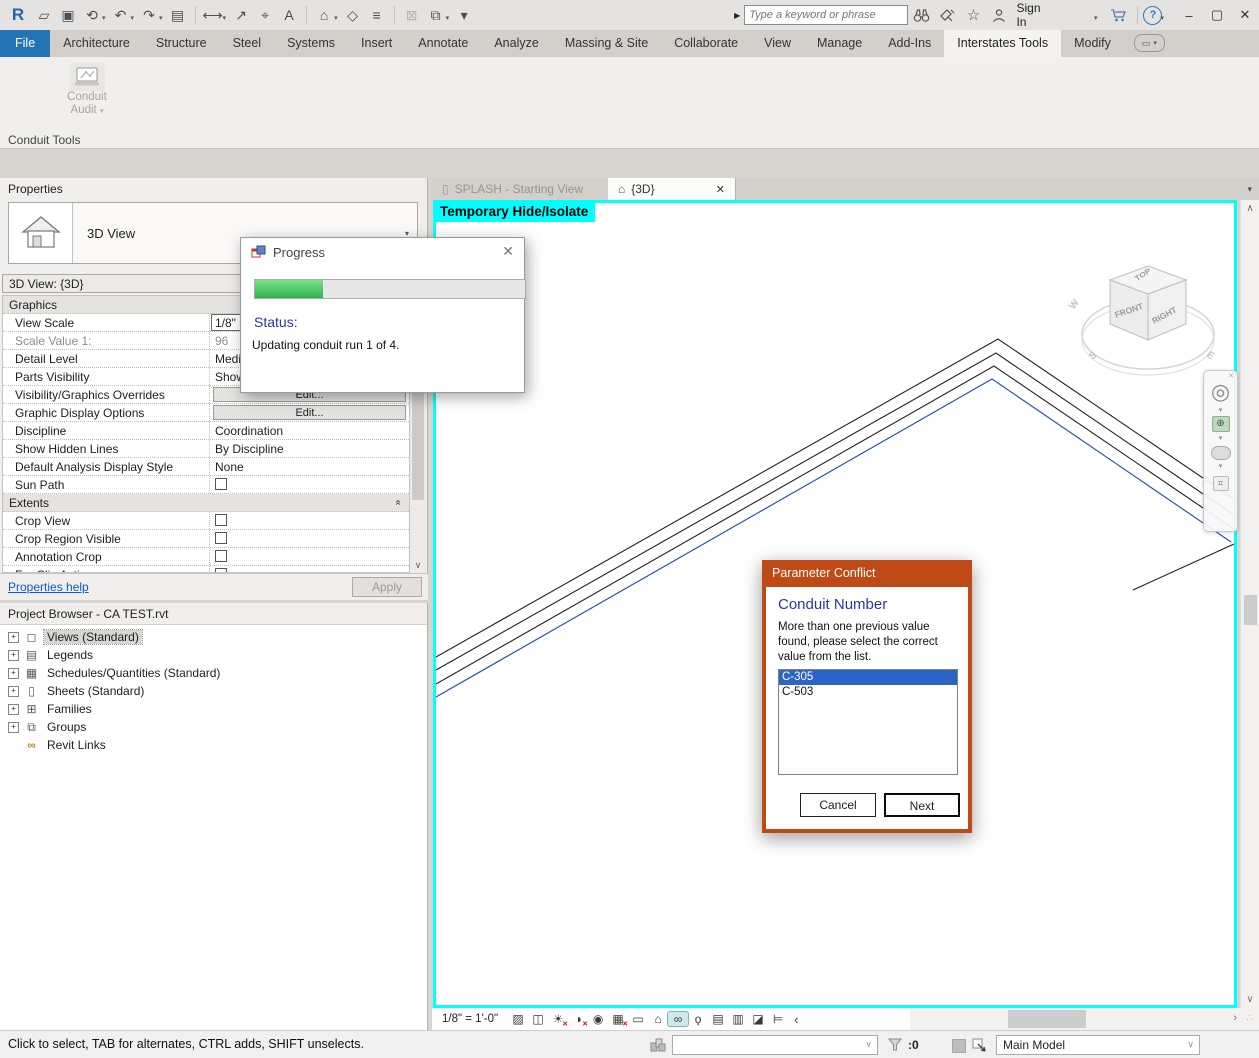  I want to click on horizontal-scrollbar-thumb, so click(1047, 1019).